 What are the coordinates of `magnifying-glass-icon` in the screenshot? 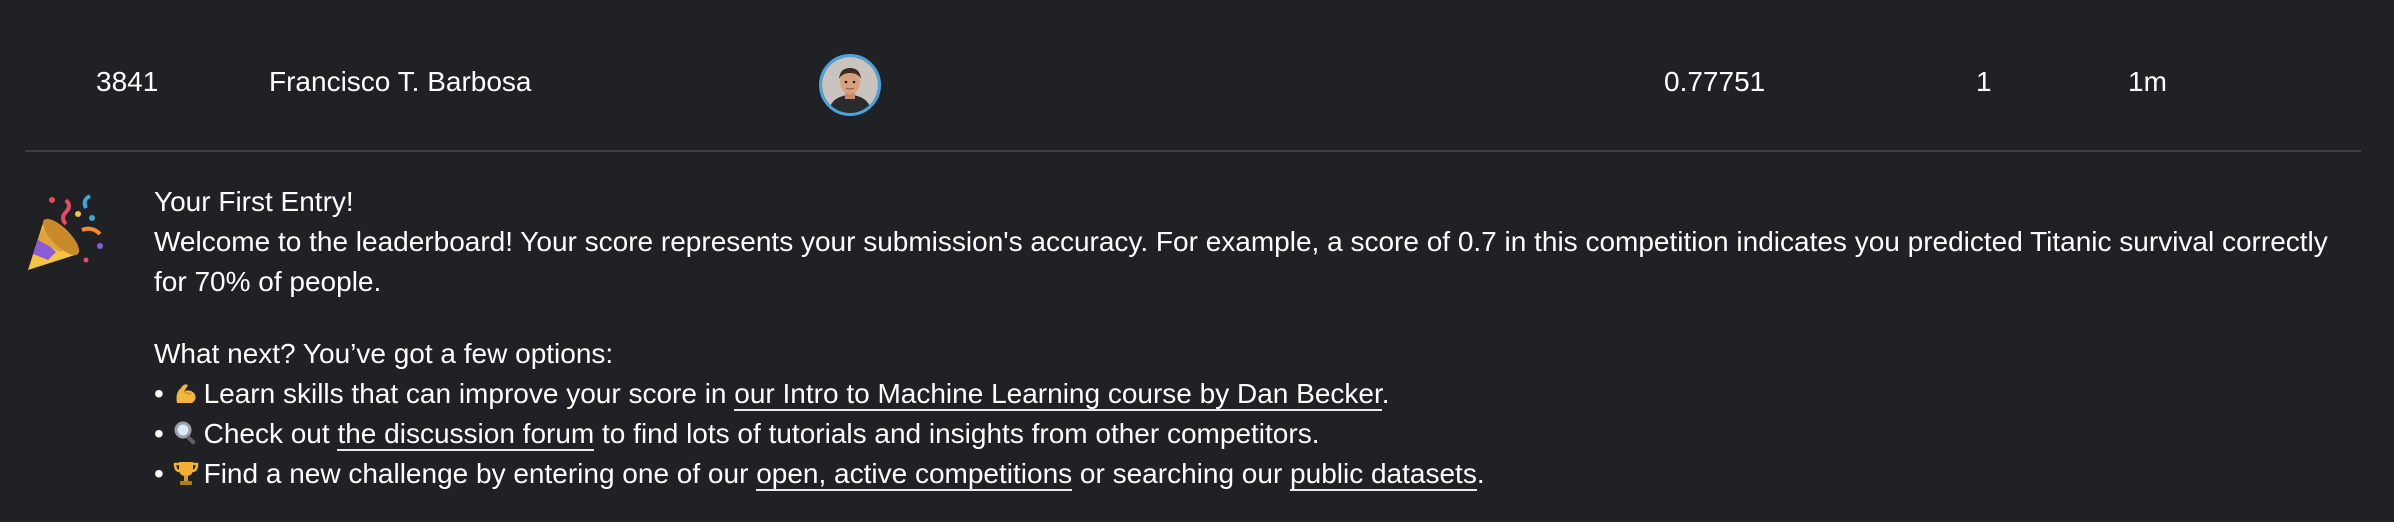 It's located at (186, 432).